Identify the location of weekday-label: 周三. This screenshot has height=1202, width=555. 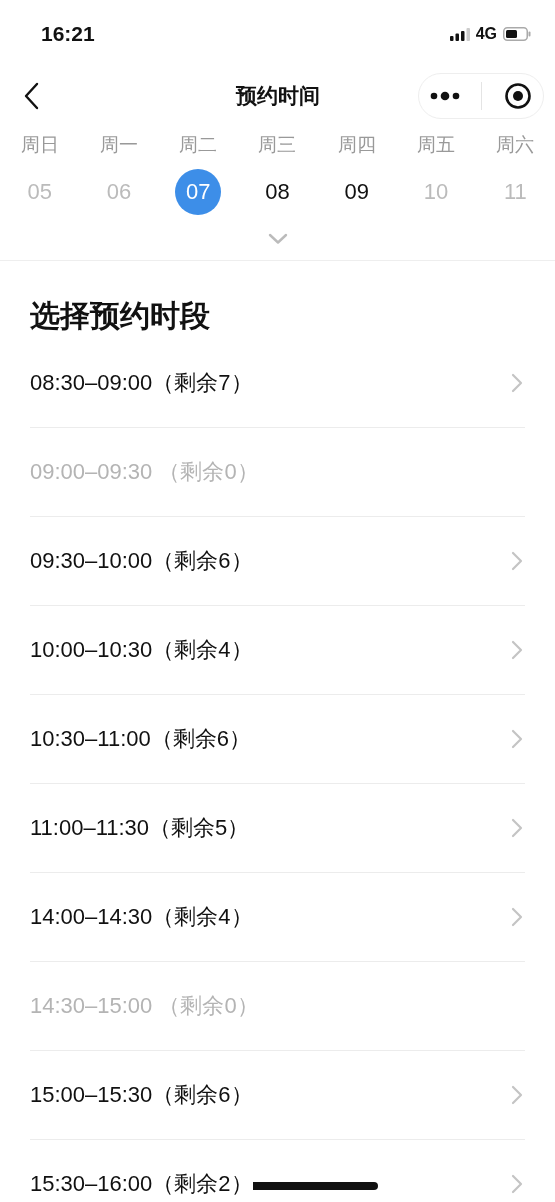
(277, 144).